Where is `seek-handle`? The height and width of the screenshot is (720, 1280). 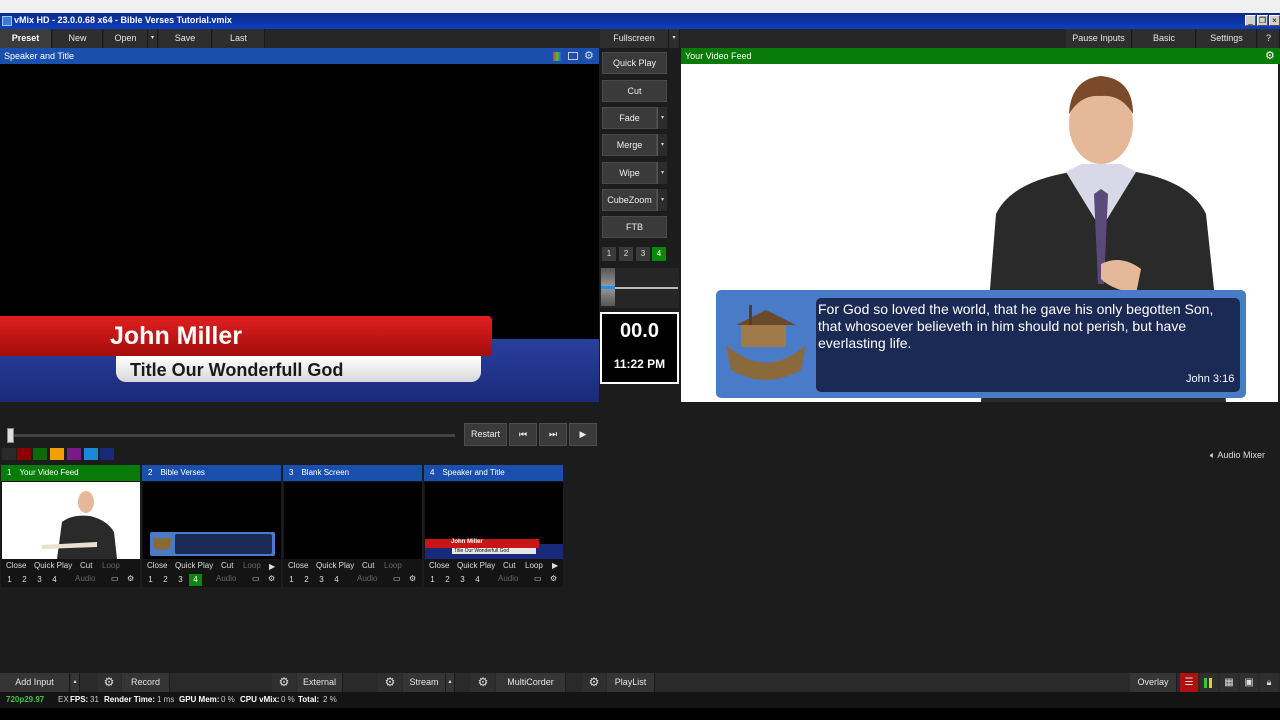
seek-handle is located at coordinates (10, 435).